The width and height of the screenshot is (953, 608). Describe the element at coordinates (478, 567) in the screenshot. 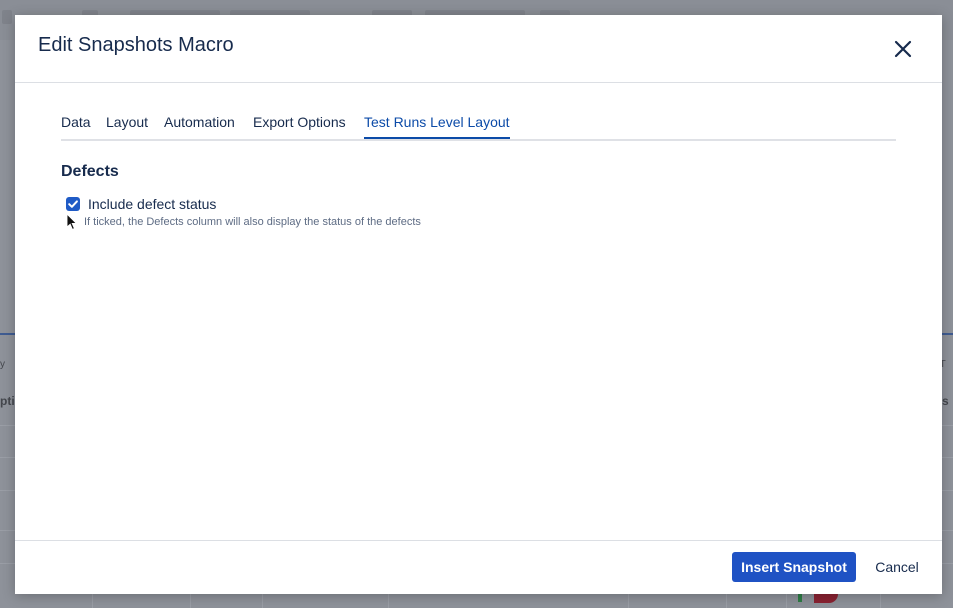

I see `dialog-footer: Insert Snapshot Cancel` at that location.